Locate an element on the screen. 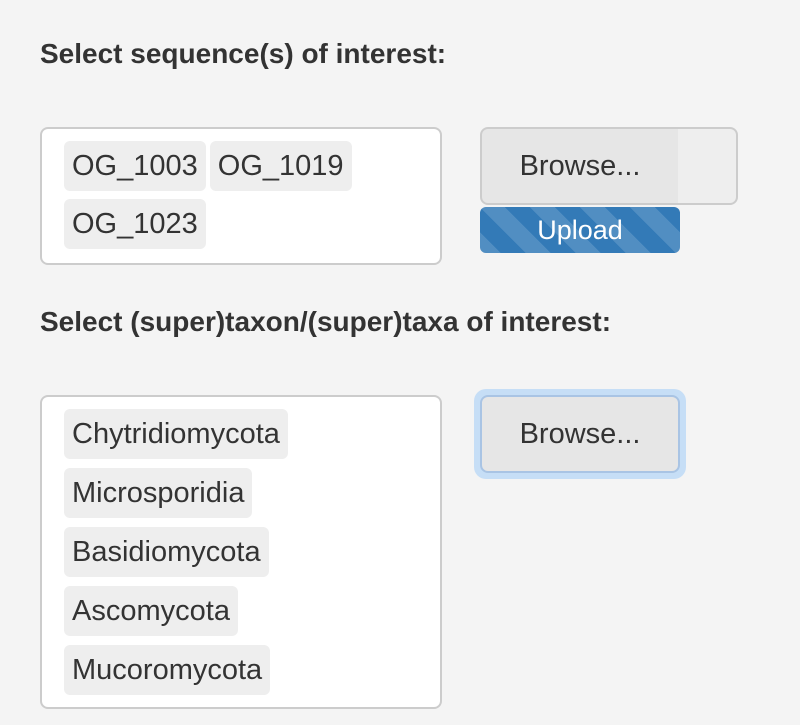 Image resolution: width=800 pixels, height=725 pixels. sequence-tag-og-1003: OG_1003 is located at coordinates (135, 166).